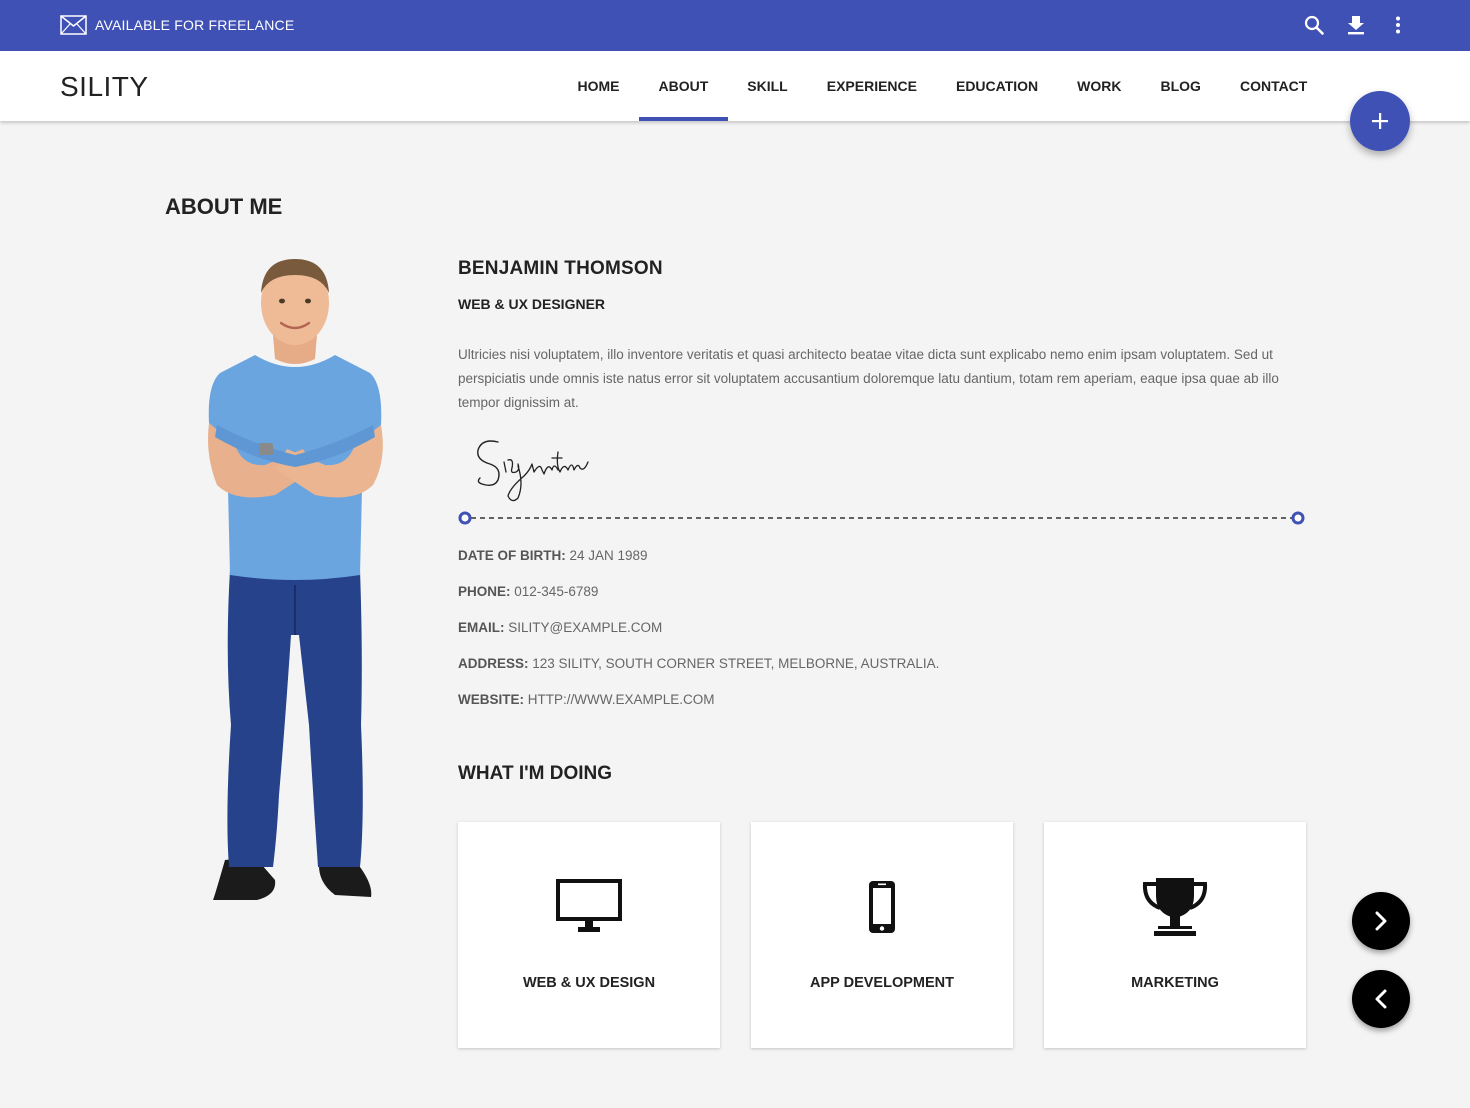 This screenshot has width=1470, height=1108. I want to click on signature-image, so click(533, 471).